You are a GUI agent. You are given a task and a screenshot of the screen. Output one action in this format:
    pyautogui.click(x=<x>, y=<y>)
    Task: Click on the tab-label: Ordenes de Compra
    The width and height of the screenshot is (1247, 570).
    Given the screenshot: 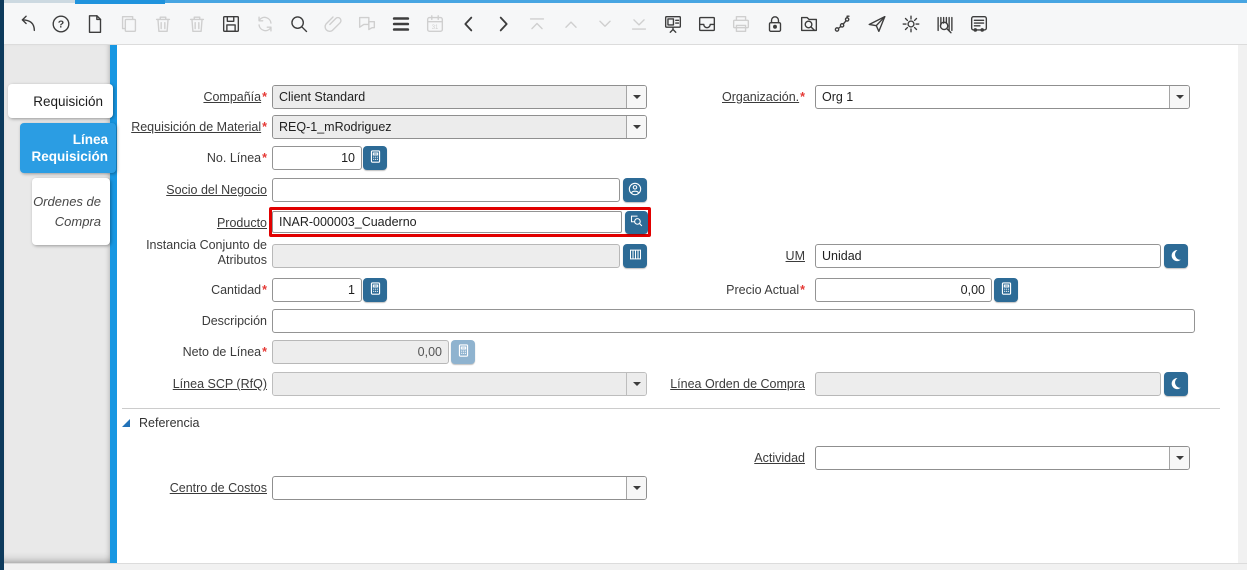 What is the action you would take?
    pyautogui.click(x=67, y=211)
    